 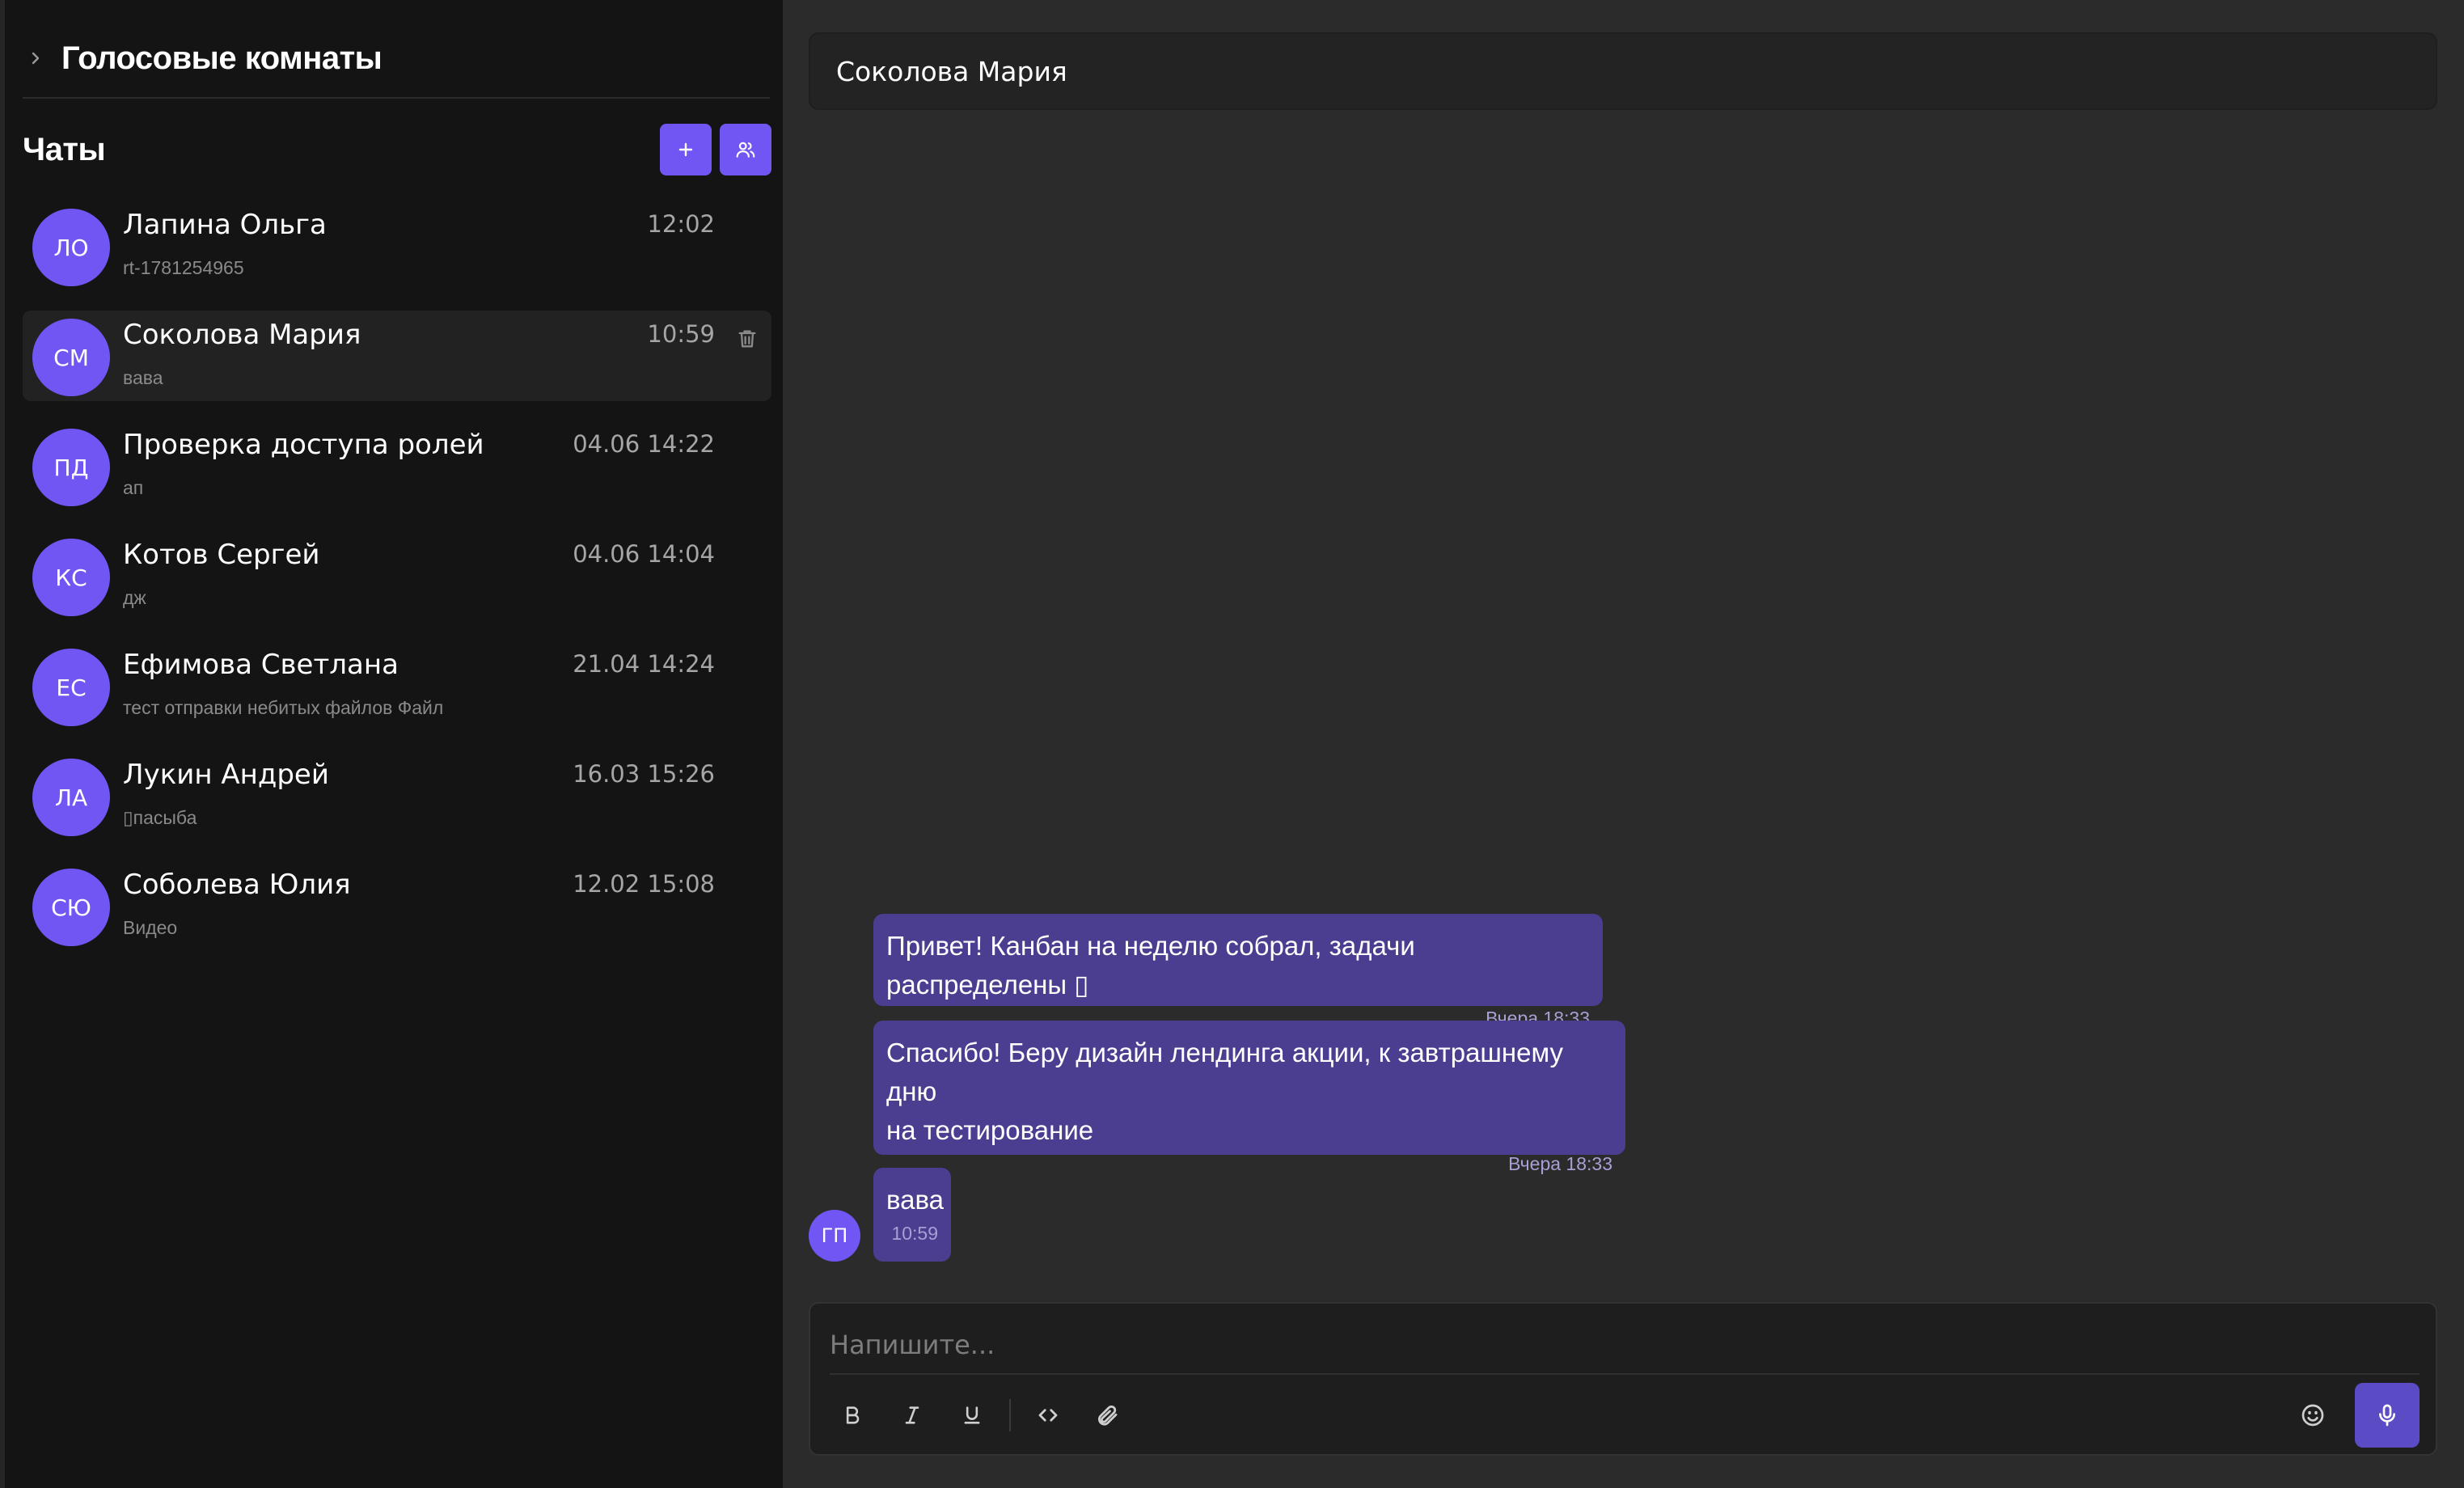 What do you see at coordinates (283, 707) in the screenshot?
I see `chat-preview: тест отправки небитых файлов Файл` at bounding box center [283, 707].